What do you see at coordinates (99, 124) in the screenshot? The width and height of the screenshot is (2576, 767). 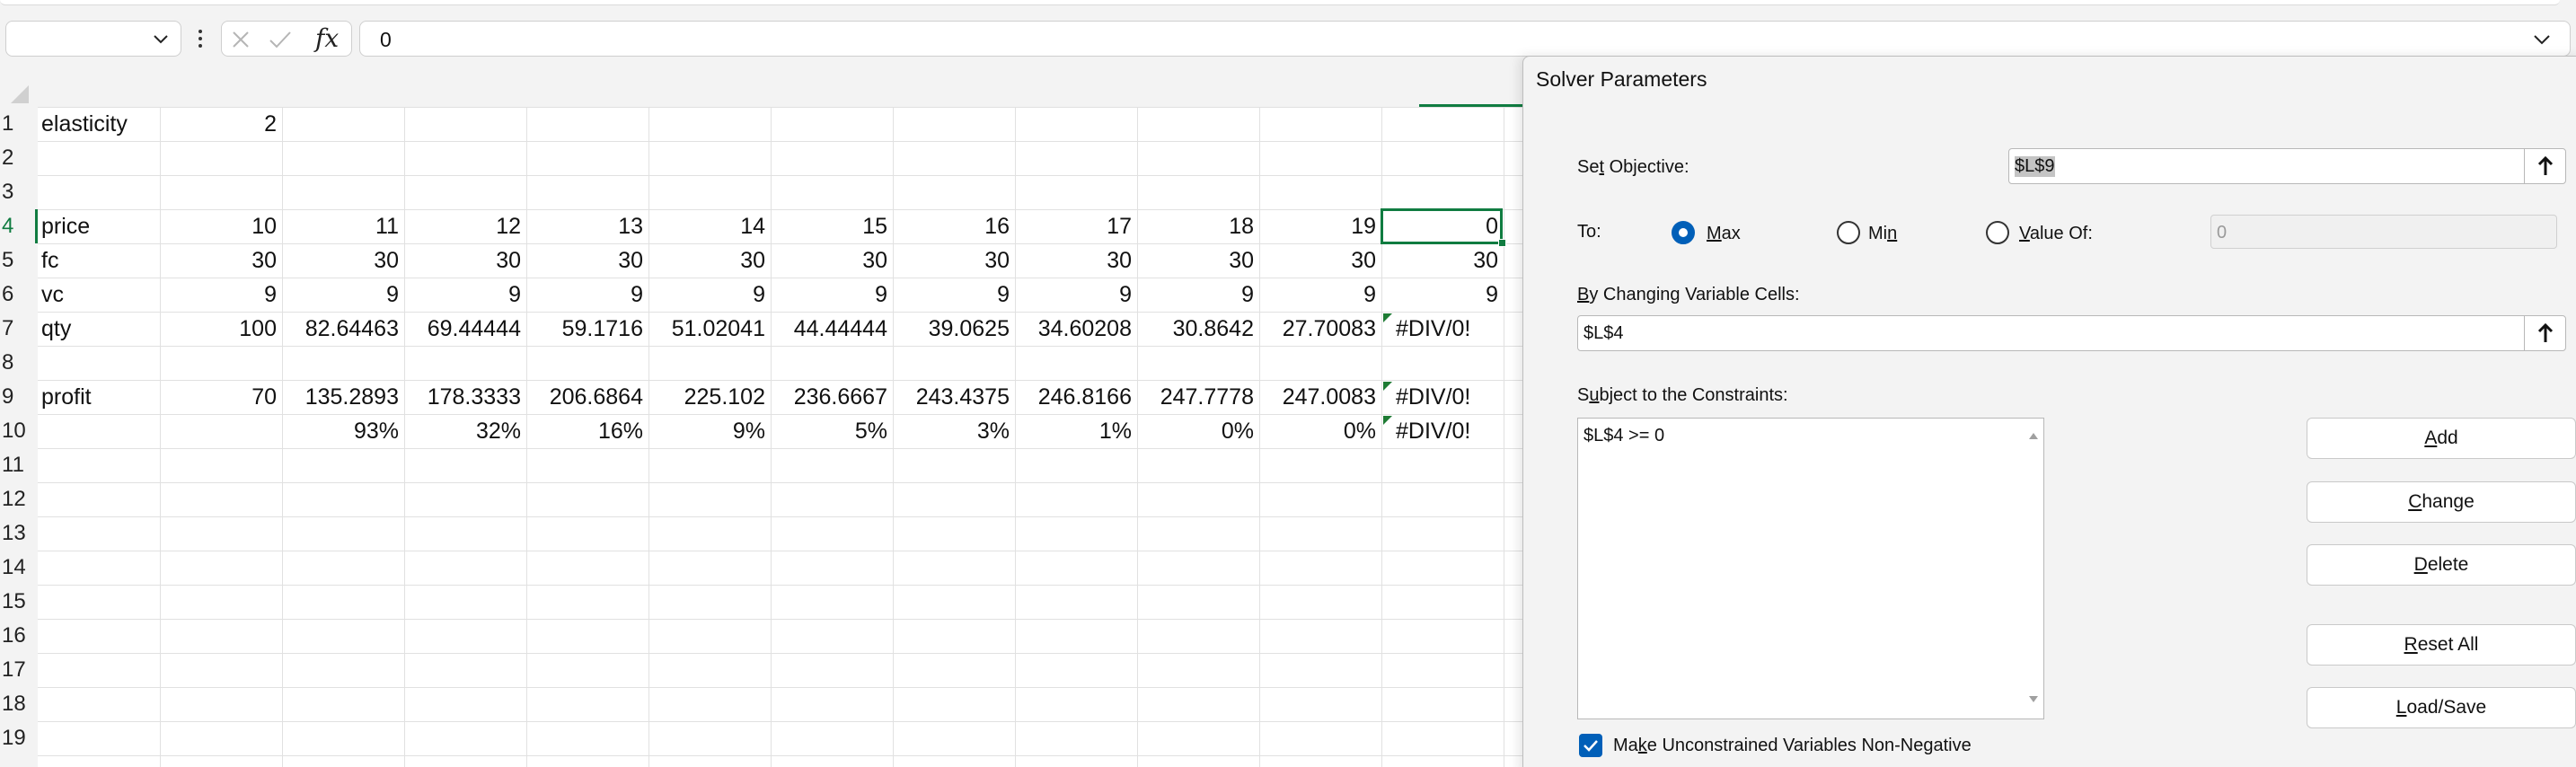 I see `row-label-cell: elasticity` at bounding box center [99, 124].